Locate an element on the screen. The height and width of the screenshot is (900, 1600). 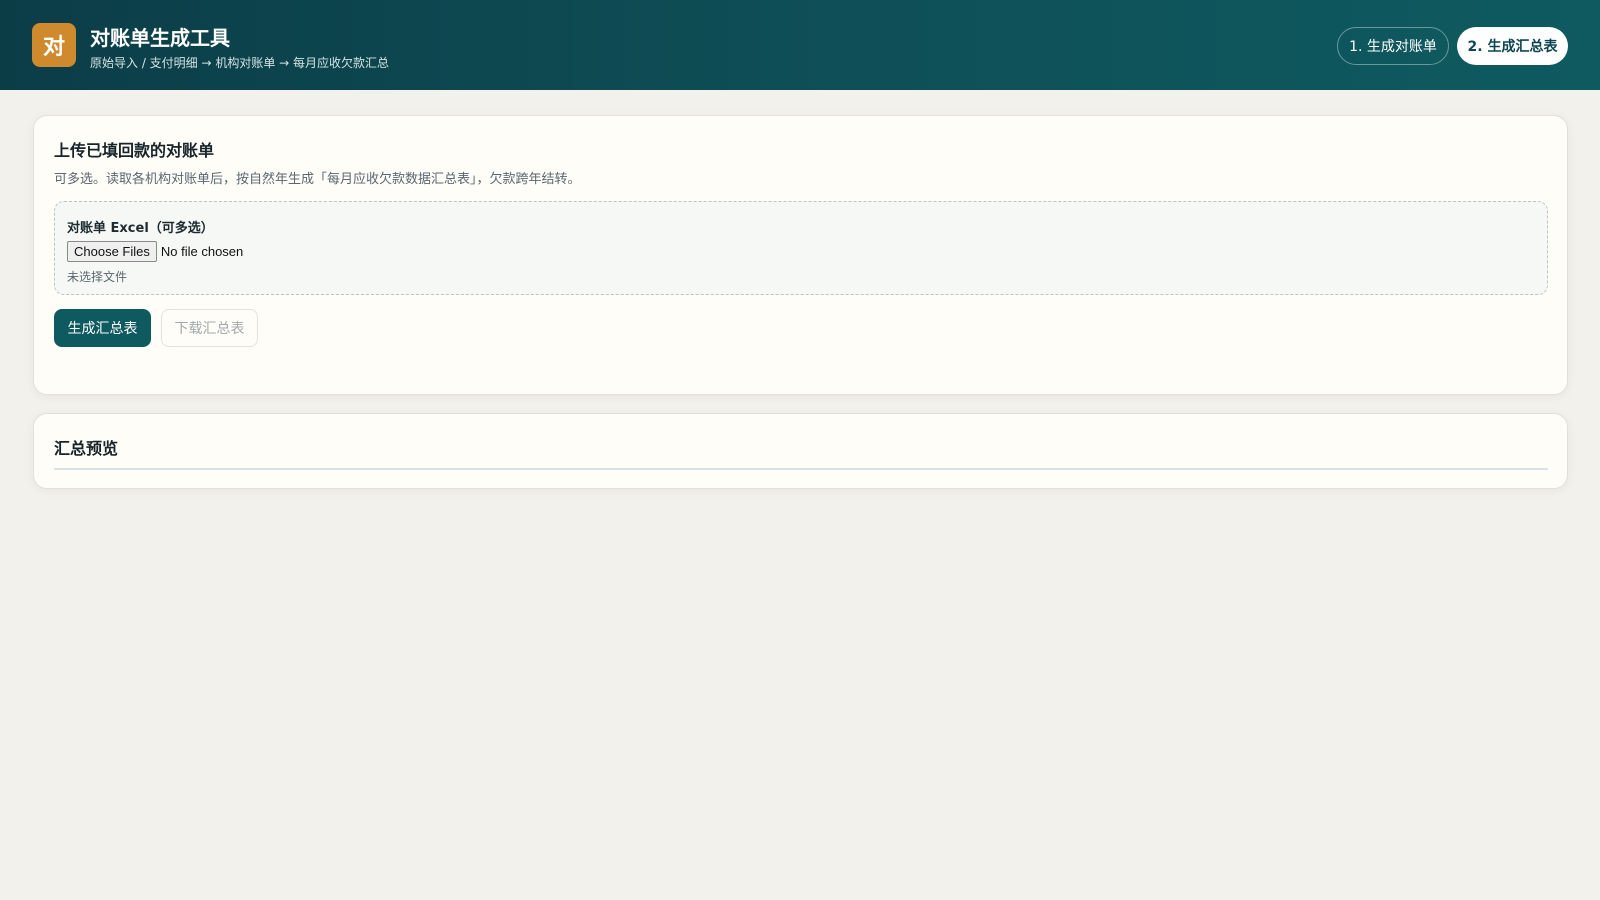
upload-card-title: 上传已填回款的对账单 is located at coordinates (134, 150).